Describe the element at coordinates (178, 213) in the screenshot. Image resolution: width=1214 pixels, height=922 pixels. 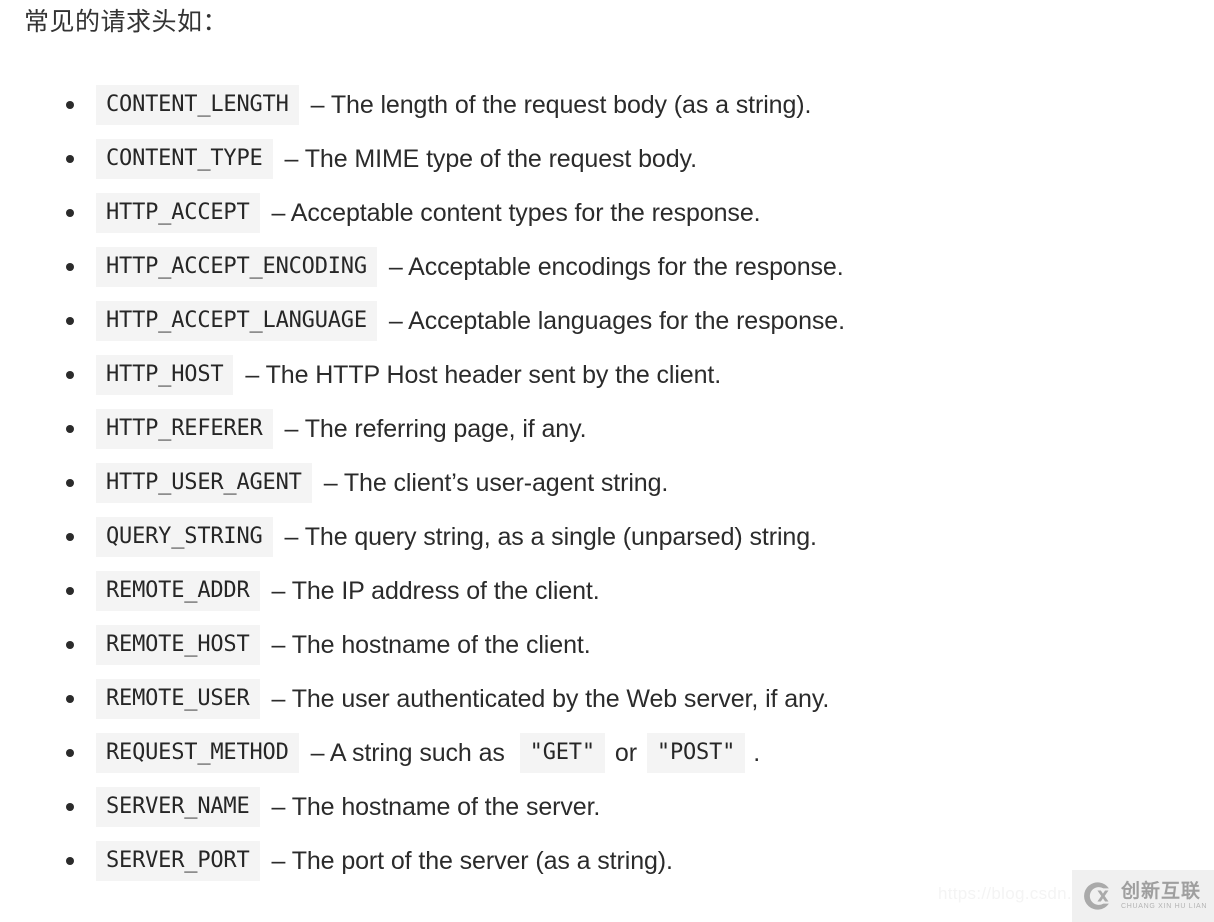
I see `header-variable-code: HTTP_ACCEPT` at that location.